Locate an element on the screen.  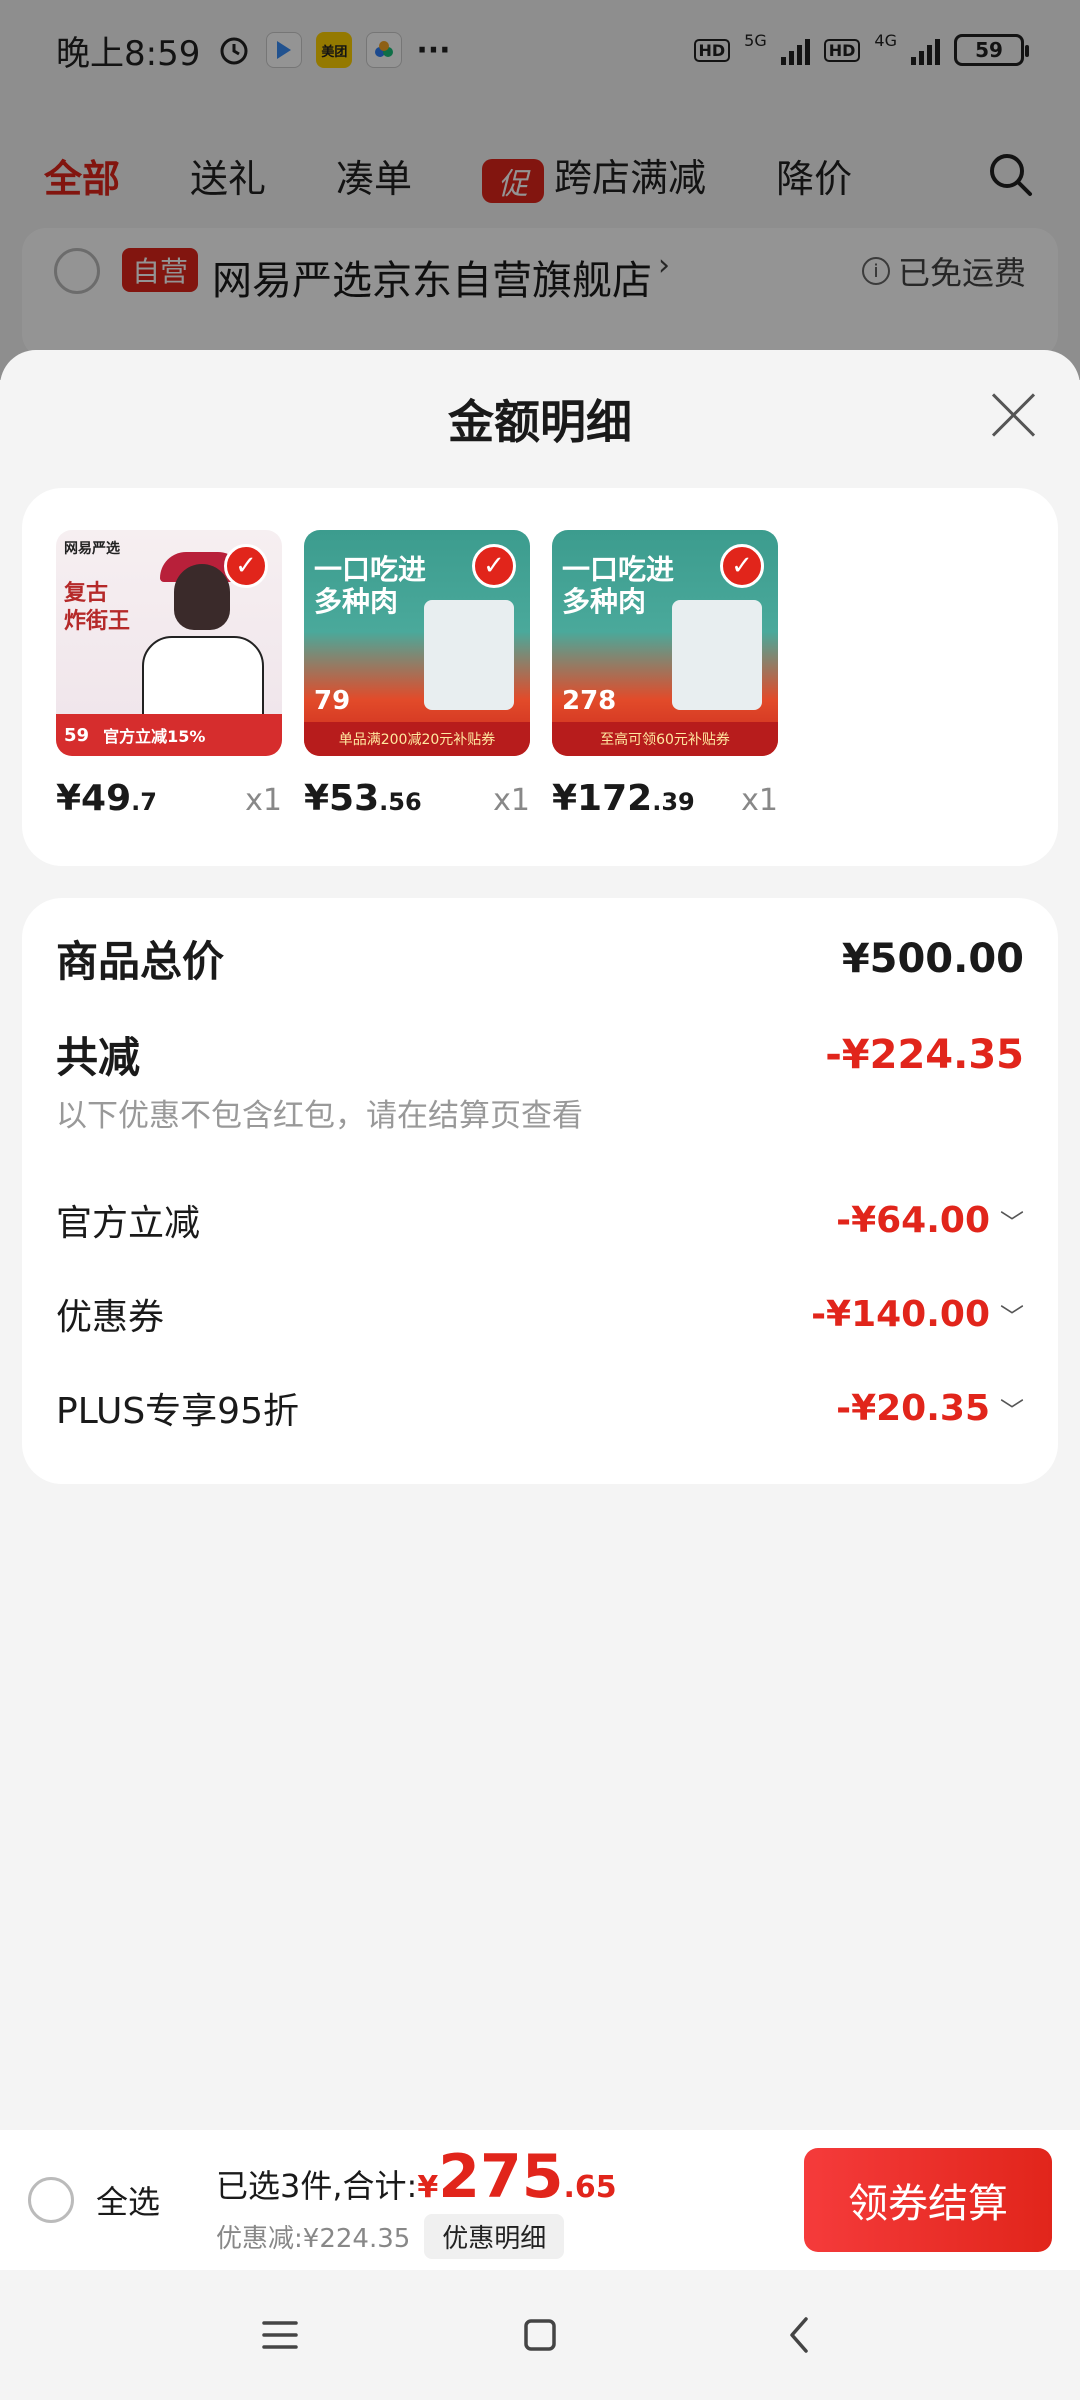
back-icon is located at coordinates (800, 2335).